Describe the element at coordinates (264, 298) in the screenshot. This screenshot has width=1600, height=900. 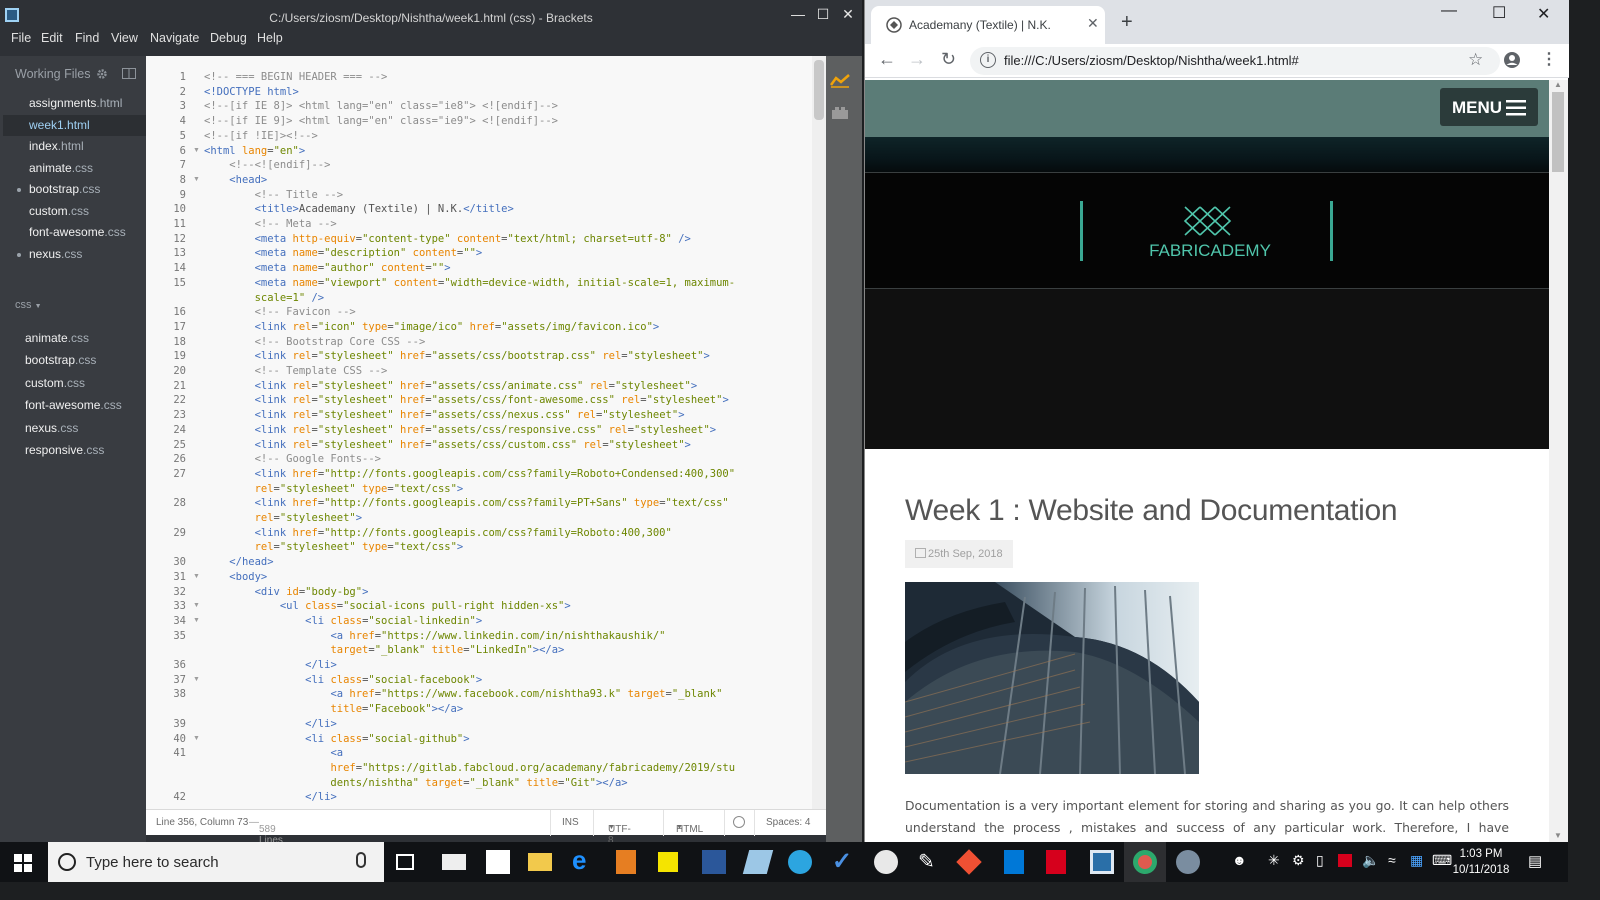
I see `code-line: scale=1" />` at that location.